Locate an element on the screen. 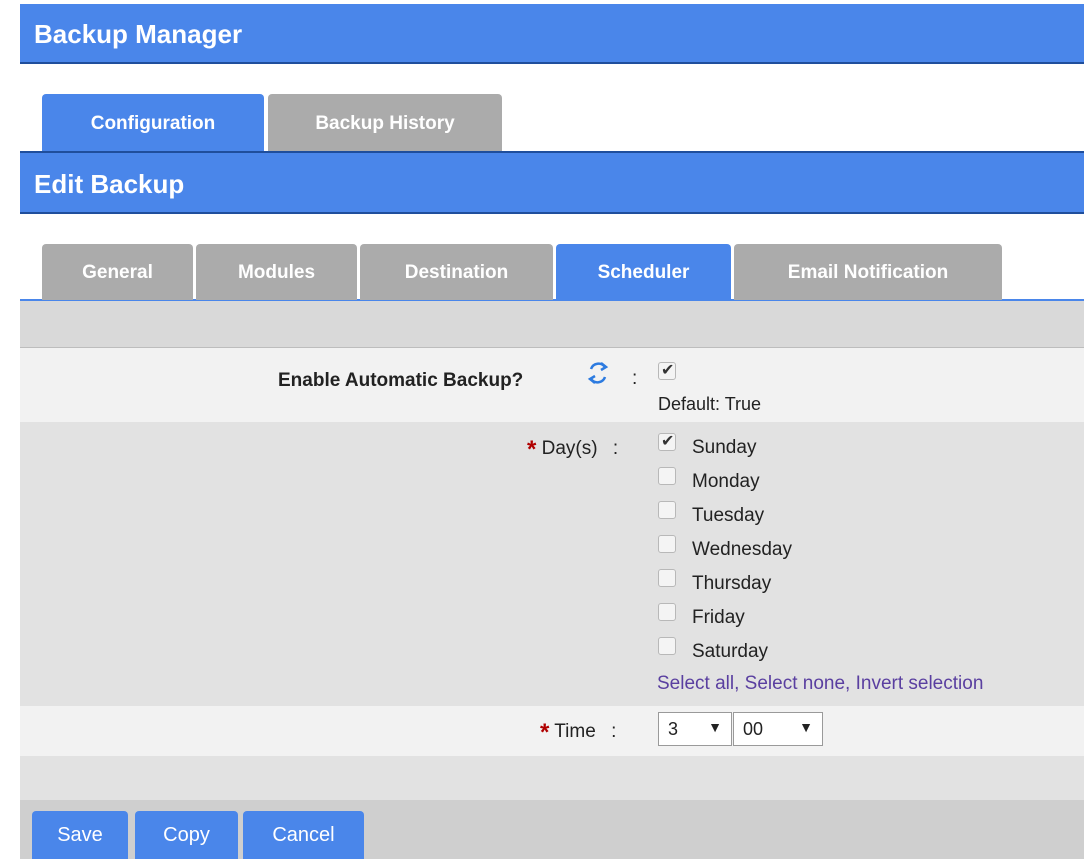 The height and width of the screenshot is (859, 1084). time-label: * Time : is located at coordinates (578, 731).